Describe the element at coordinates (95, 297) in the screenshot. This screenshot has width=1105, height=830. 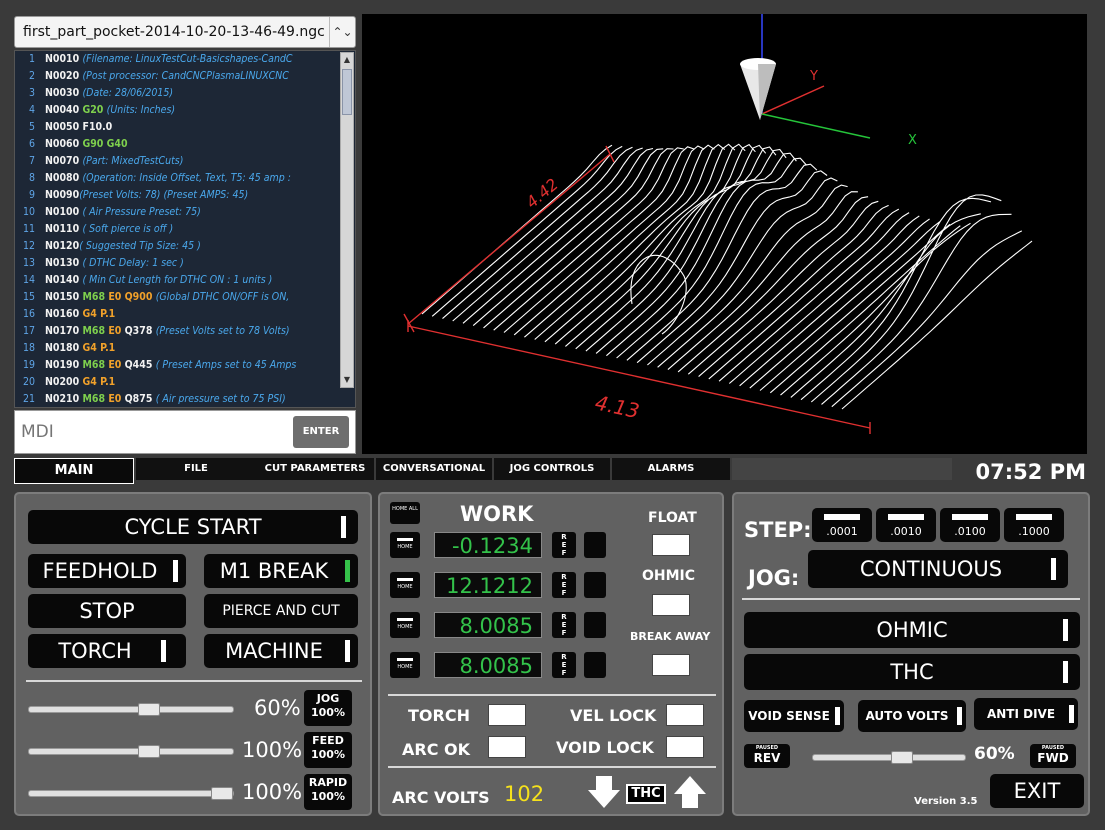
I see `gcode-token: M68` at that location.